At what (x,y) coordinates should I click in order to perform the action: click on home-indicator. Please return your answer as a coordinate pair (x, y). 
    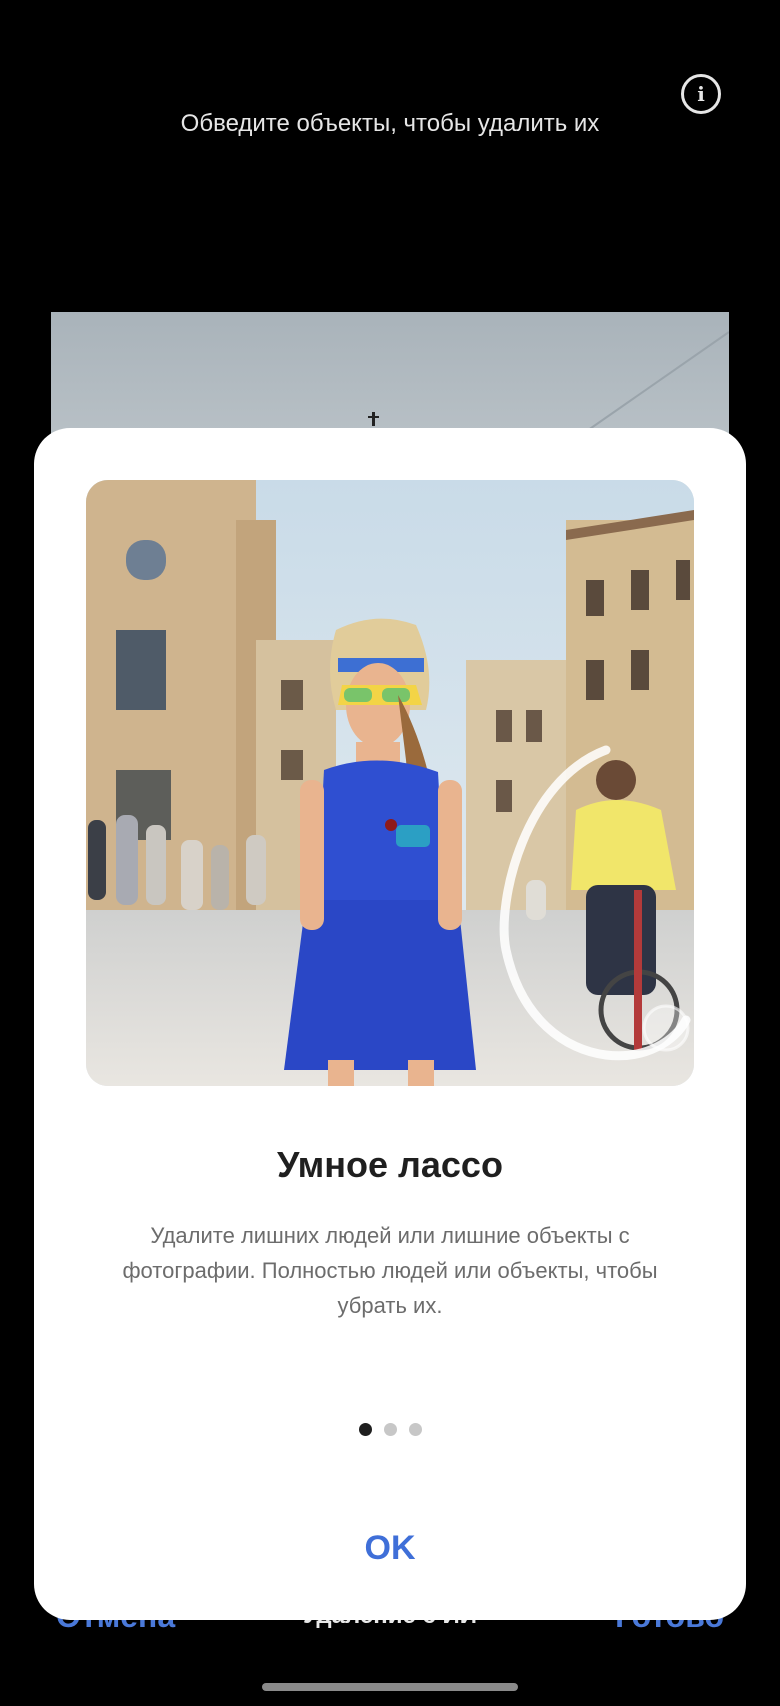
    Looking at the image, I should click on (390, 1687).